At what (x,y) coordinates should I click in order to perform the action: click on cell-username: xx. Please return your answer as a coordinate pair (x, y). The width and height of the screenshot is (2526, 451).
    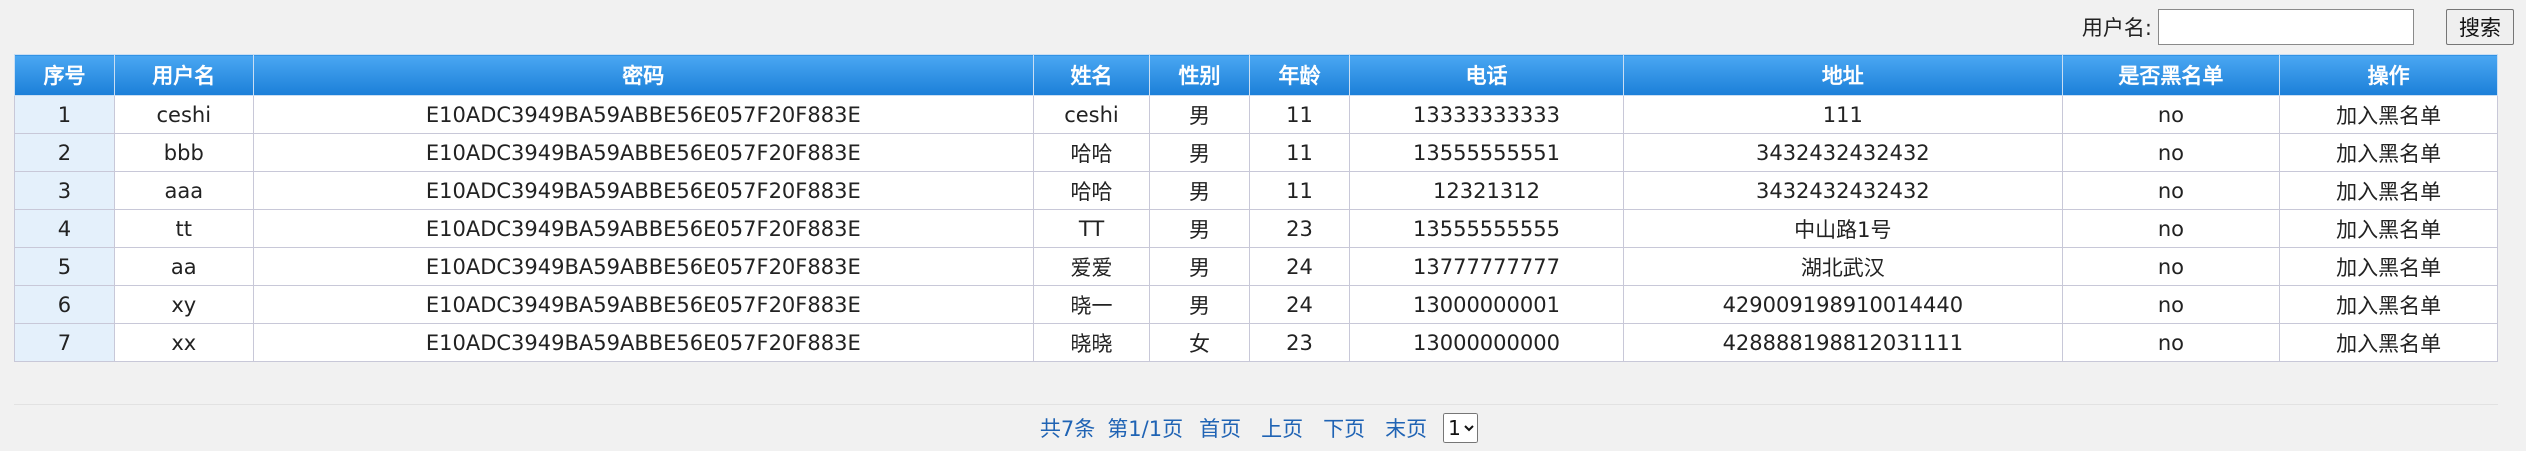
    Looking at the image, I should click on (183, 342).